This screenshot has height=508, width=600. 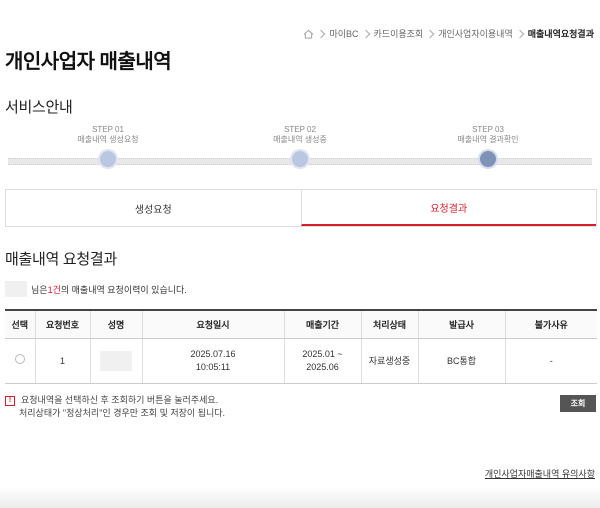 I want to click on request-time: 10:05:11, so click(x=213, y=367).